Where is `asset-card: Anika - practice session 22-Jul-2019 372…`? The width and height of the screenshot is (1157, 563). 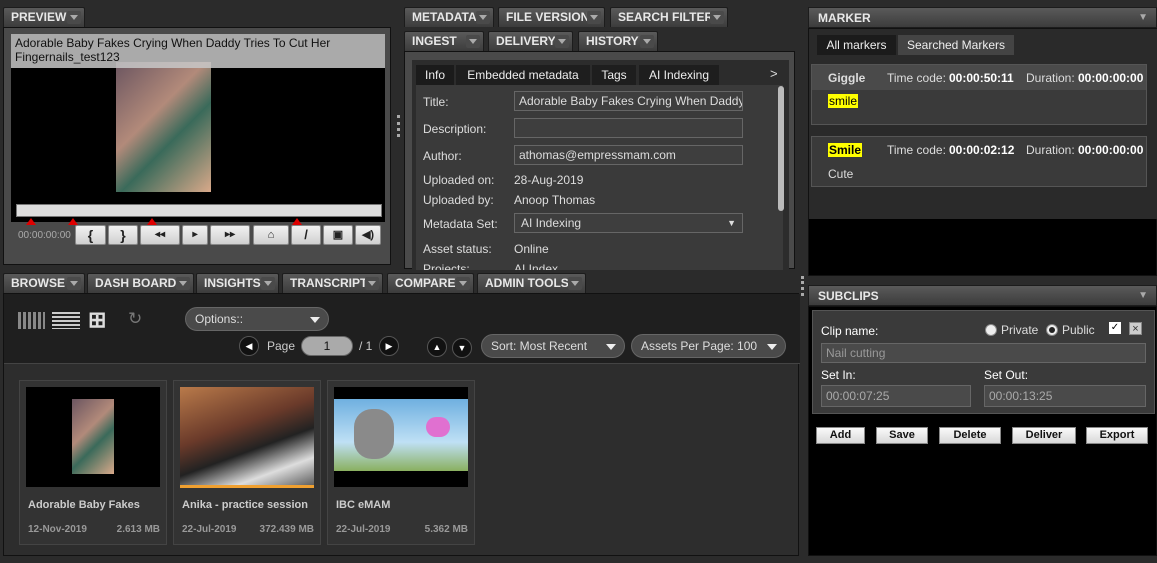
asset-card: Anika - practice session 22-Jul-2019 372… is located at coordinates (247, 462).